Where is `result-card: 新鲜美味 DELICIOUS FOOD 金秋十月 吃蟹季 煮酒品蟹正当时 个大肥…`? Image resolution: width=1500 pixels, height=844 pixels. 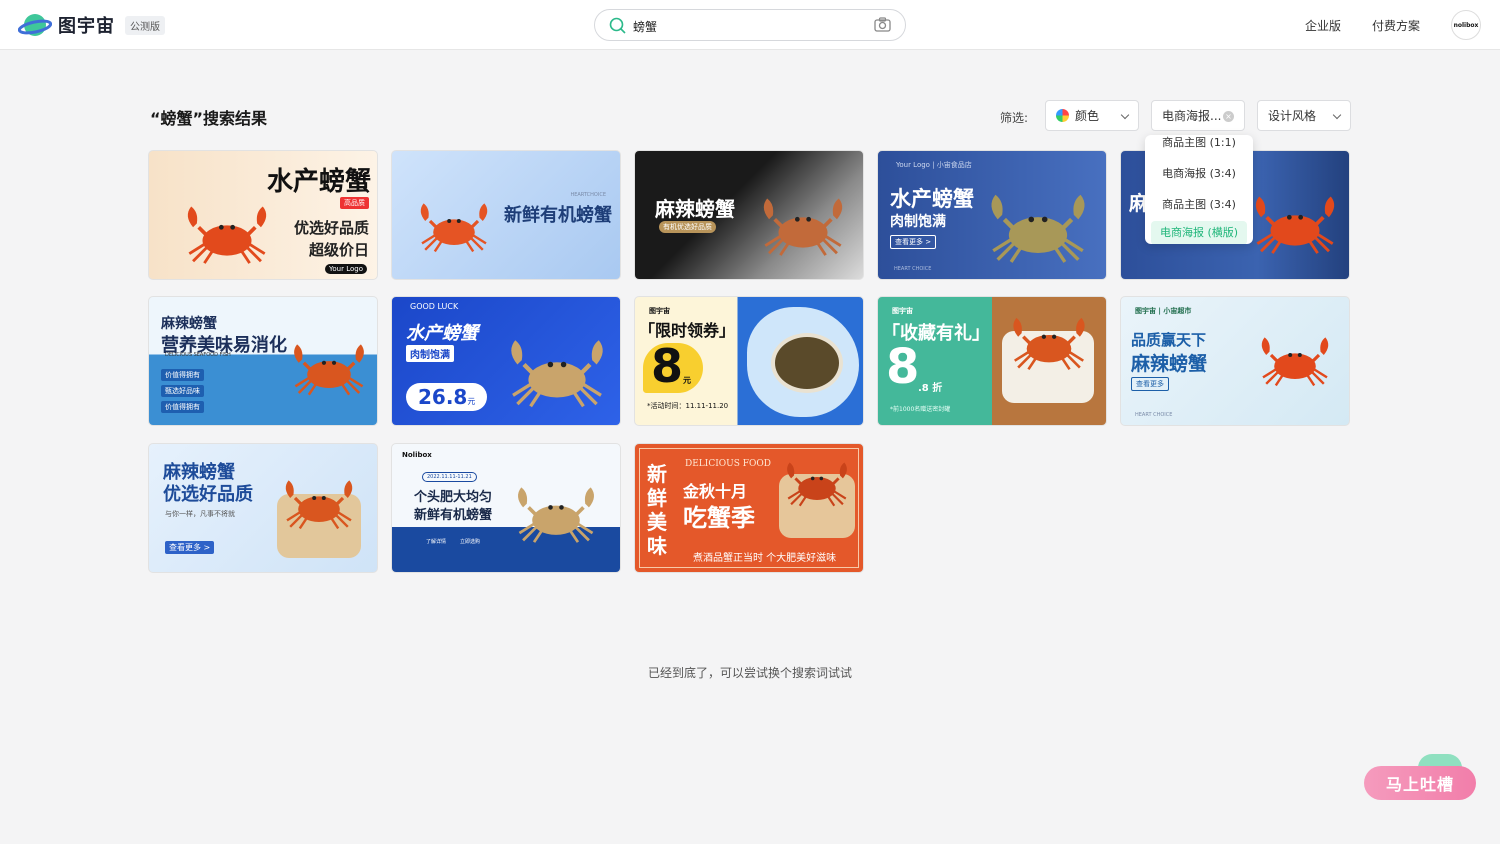 result-card: 新鲜美味 DELICIOUS FOOD 金秋十月 吃蟹季 煮酒品蟹正当时 个大肥… is located at coordinates (749, 508).